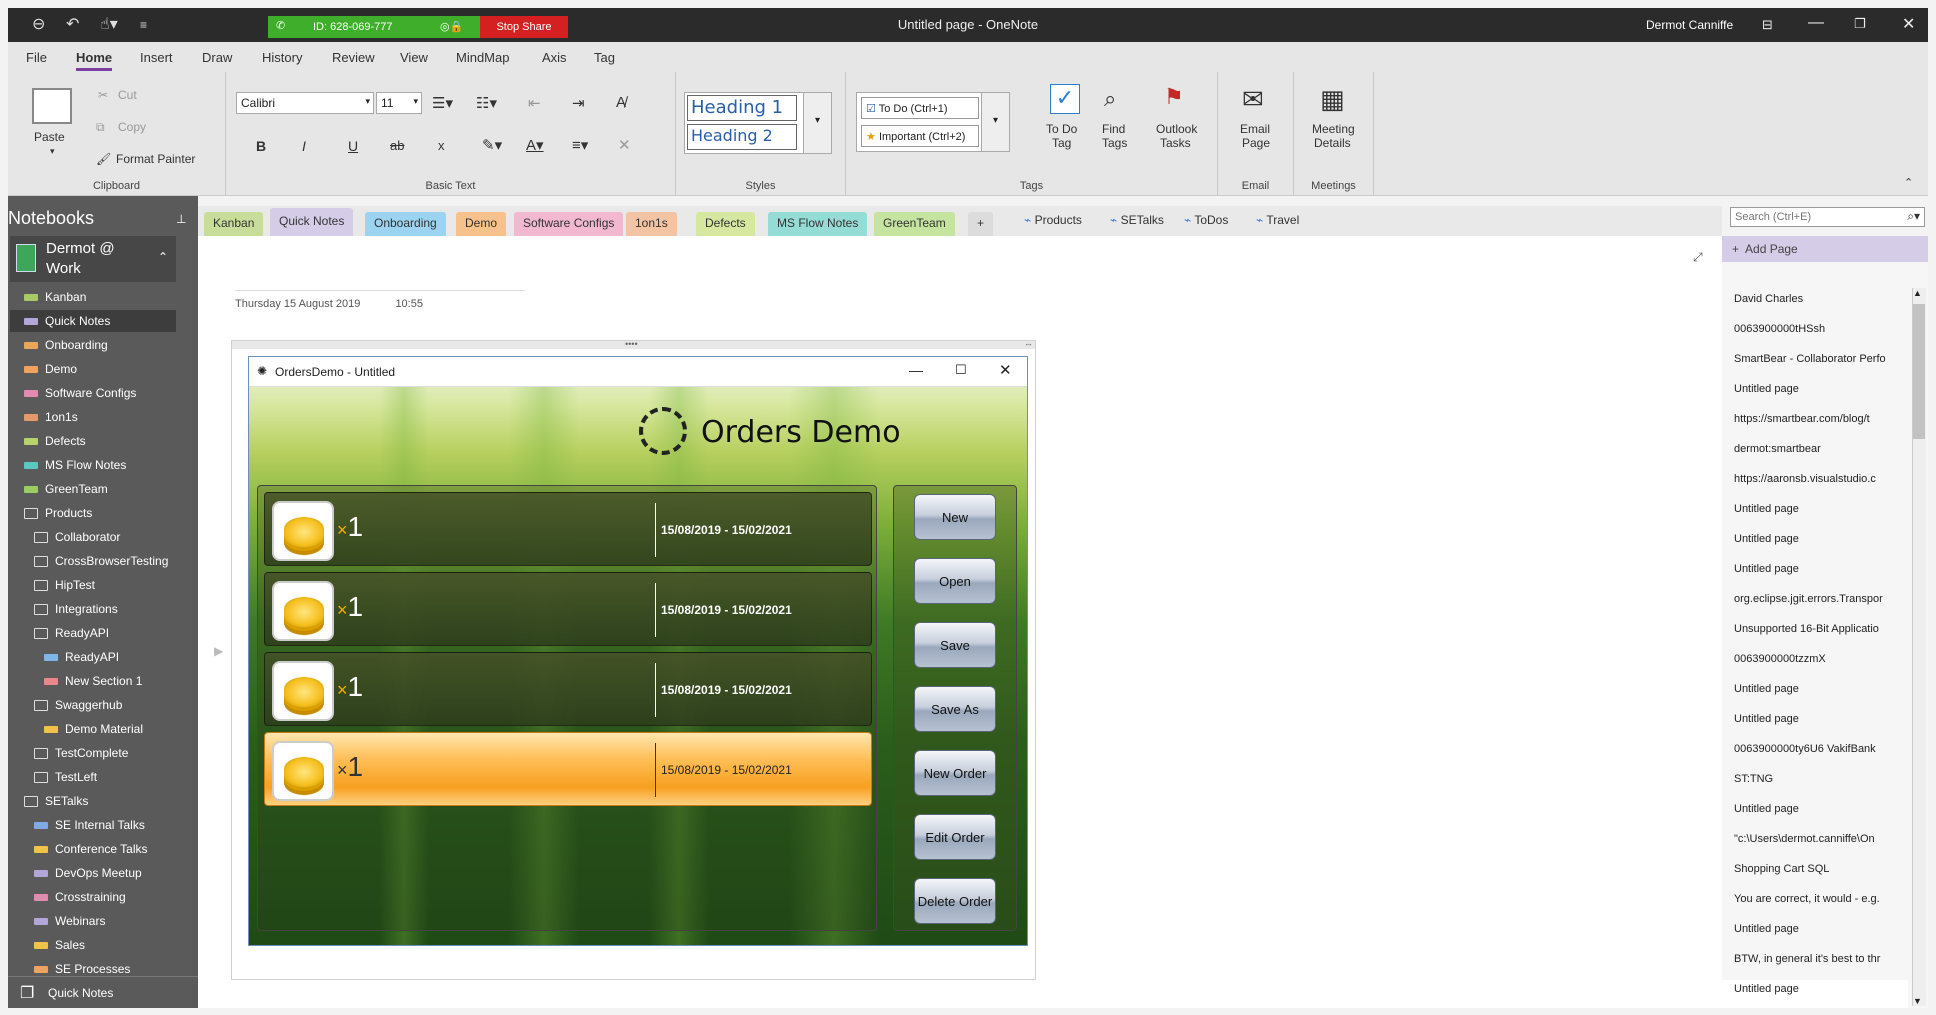  Describe the element at coordinates (1061, 143) in the screenshot. I see `todo-tag-label2: Tag` at that location.